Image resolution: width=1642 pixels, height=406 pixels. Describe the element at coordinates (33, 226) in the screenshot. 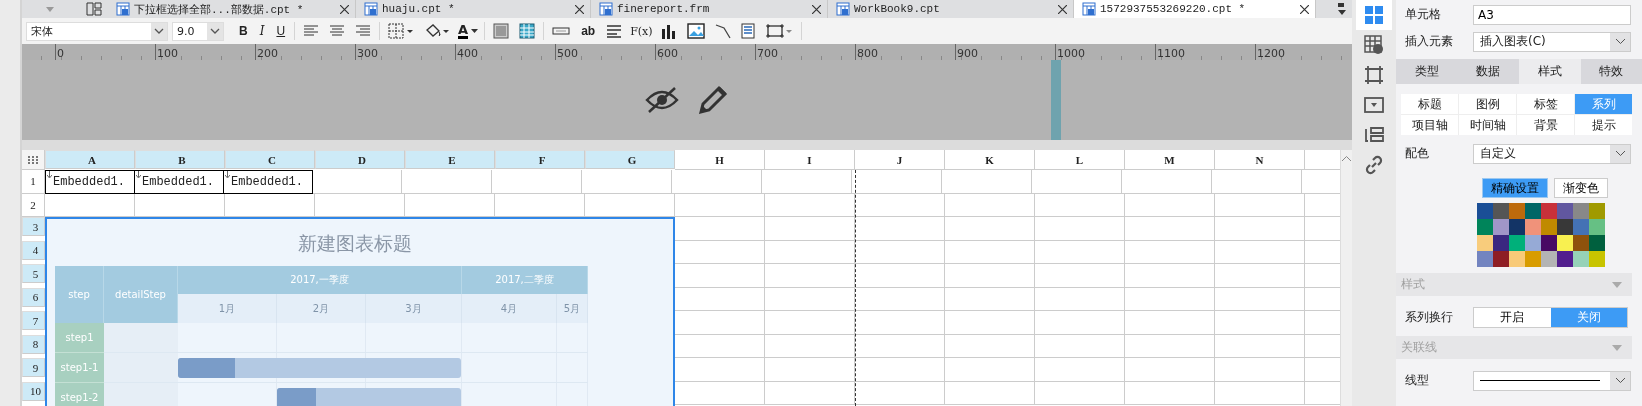

I see `row-header: 3` at that location.